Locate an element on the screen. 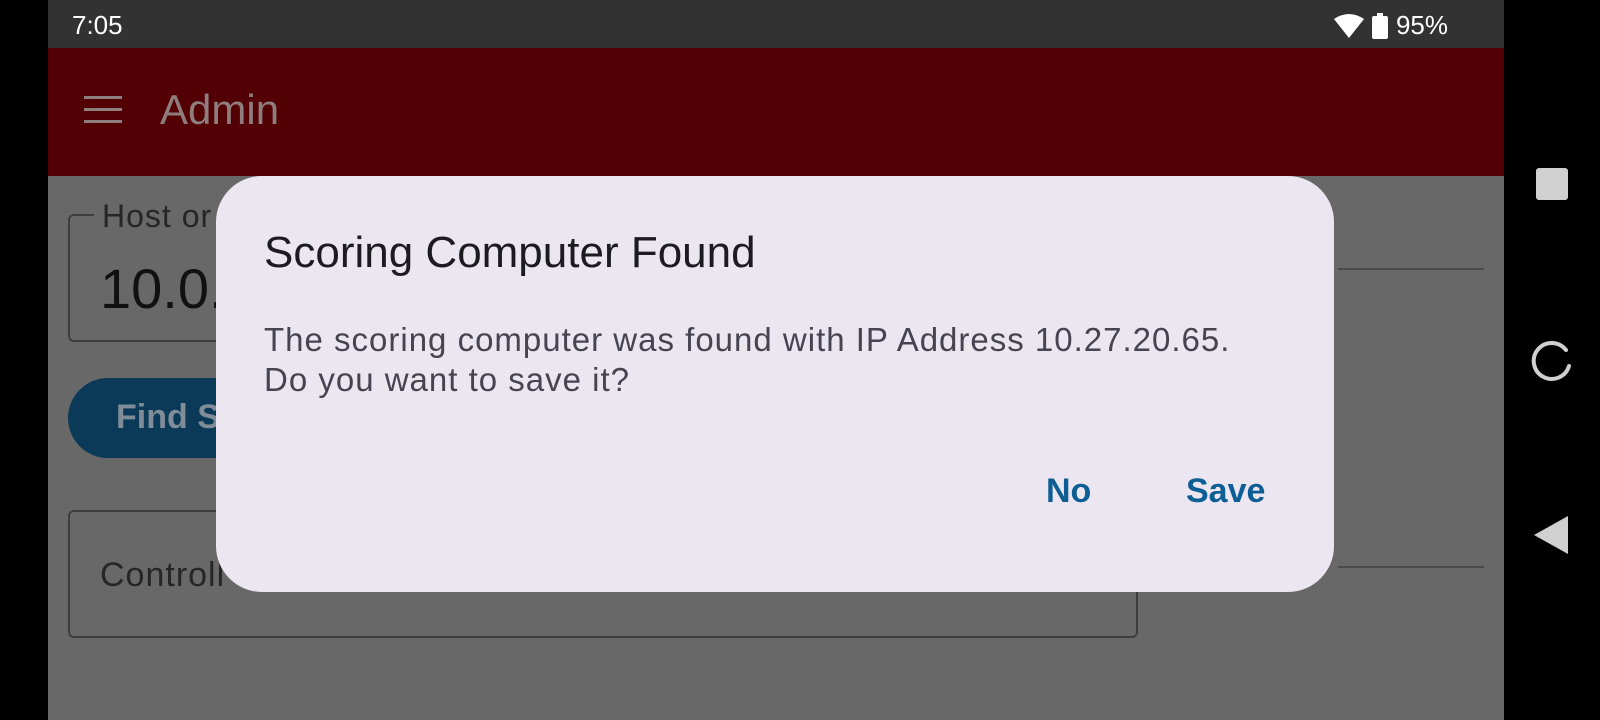 The image size is (1600, 720). dialog-message-line-2: Do you want to save it? is located at coordinates (447, 379).